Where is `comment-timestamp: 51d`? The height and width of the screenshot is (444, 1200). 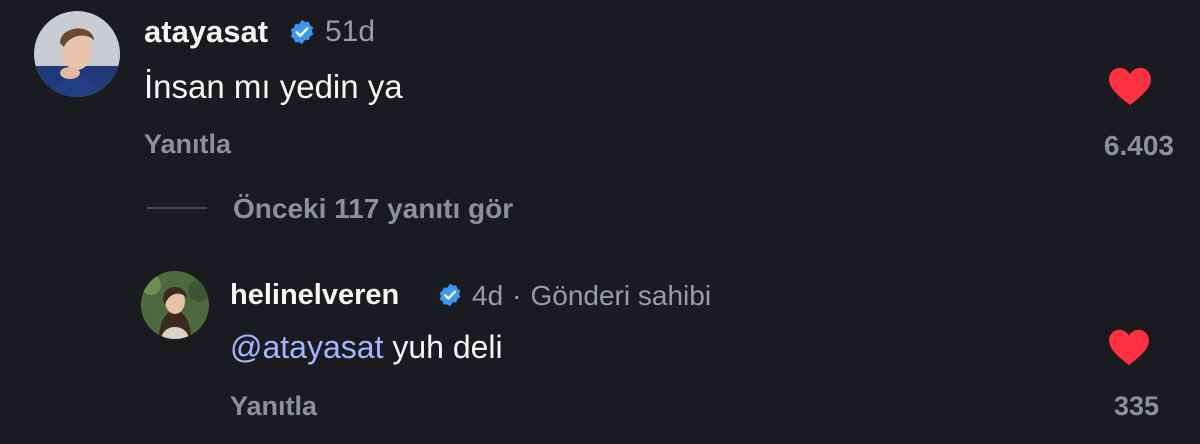 comment-timestamp: 51d is located at coordinates (350, 31).